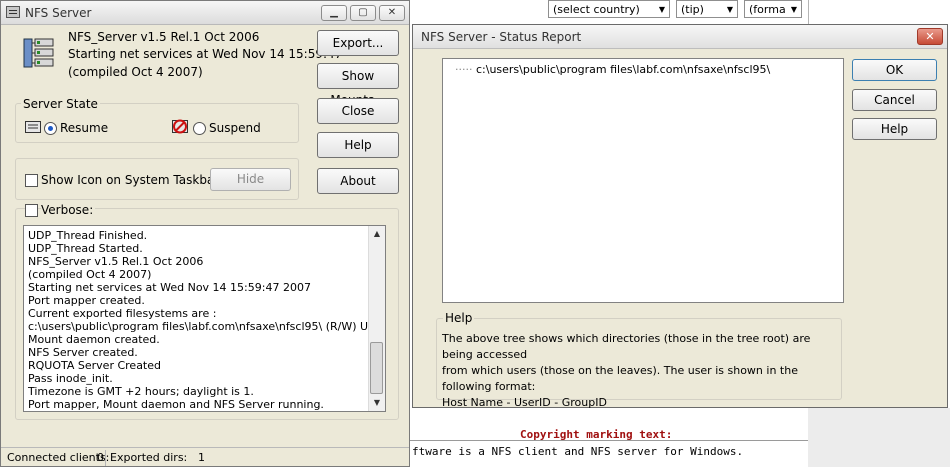 This screenshot has width=950, height=468. Describe the element at coordinates (135, 72) in the screenshot. I see `compiled-text: (compiled Oct 4 2007)` at that location.